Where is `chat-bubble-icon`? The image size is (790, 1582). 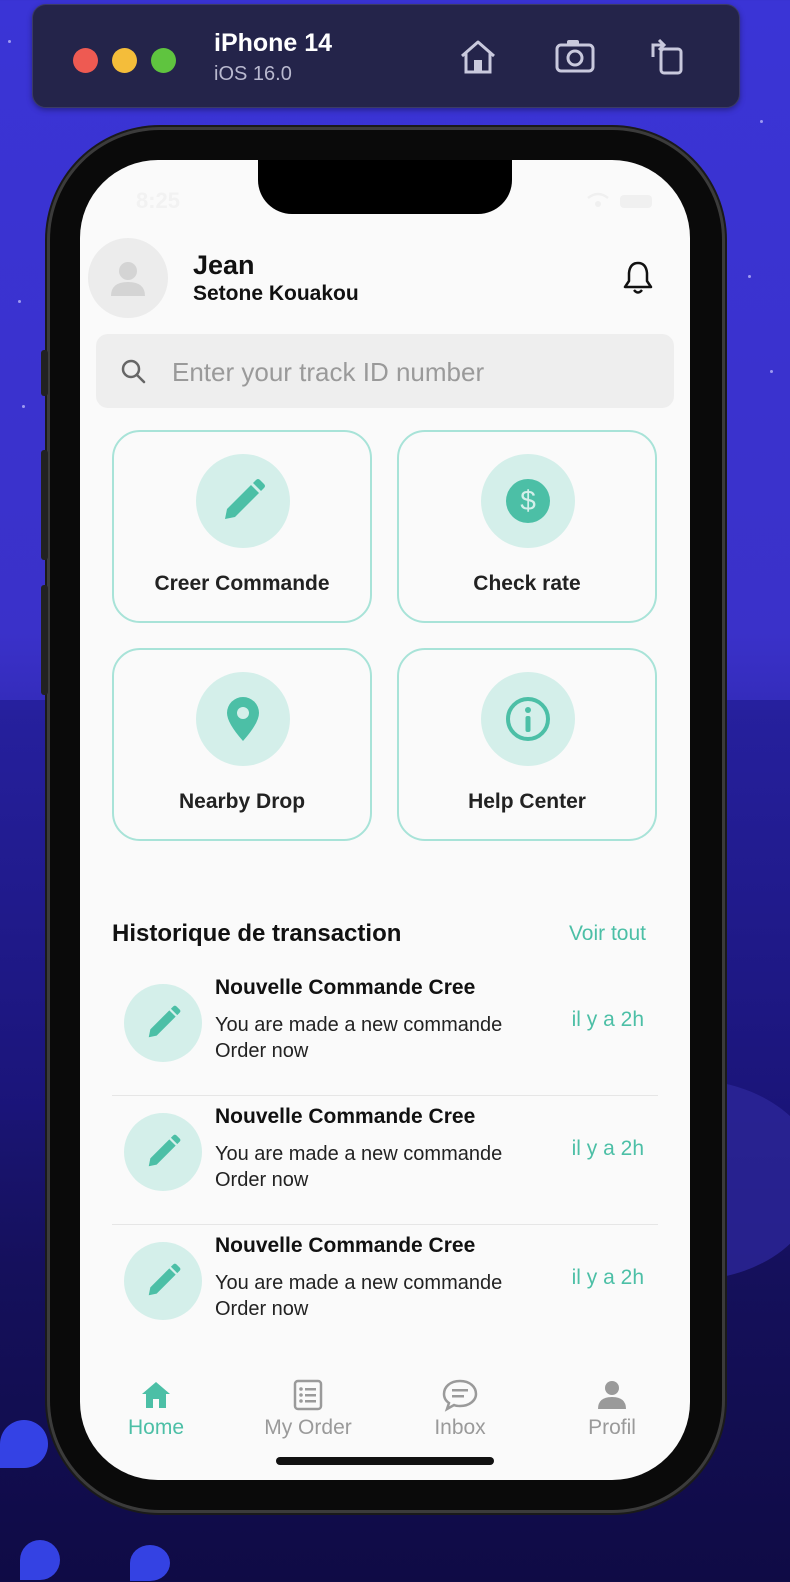
chat-bubble-icon is located at coordinates (460, 1395).